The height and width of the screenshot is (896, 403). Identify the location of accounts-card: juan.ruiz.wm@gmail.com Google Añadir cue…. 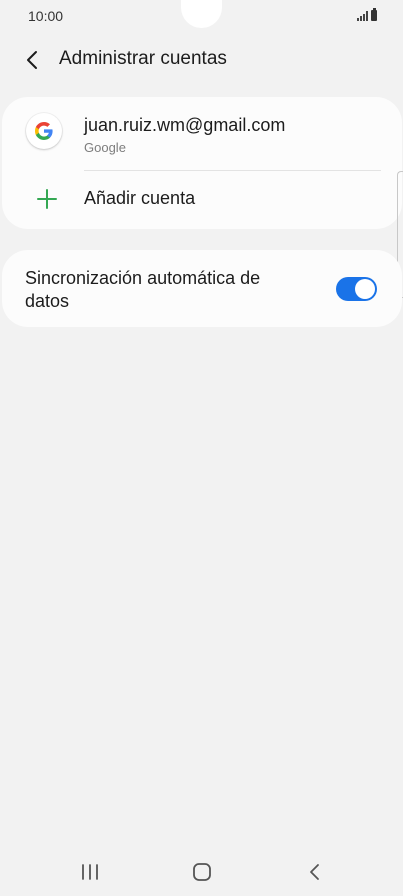
(202, 163).